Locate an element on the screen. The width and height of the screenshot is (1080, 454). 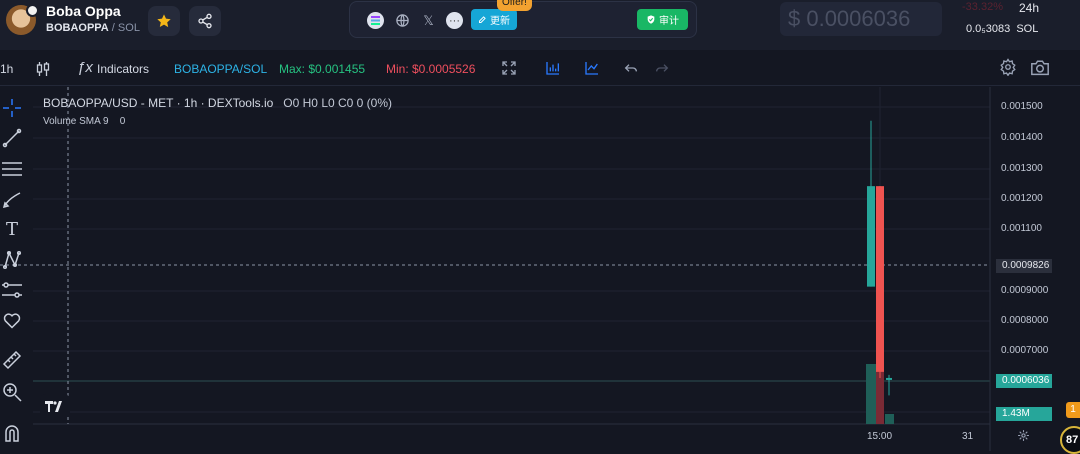
crosshair-price-tag: 0.0009826 is located at coordinates (1024, 266).